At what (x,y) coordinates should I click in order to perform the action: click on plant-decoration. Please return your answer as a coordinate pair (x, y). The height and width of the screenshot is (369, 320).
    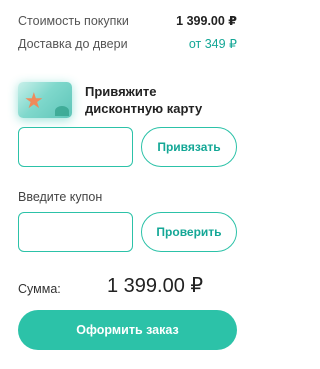
    Looking at the image, I should click on (62, 111).